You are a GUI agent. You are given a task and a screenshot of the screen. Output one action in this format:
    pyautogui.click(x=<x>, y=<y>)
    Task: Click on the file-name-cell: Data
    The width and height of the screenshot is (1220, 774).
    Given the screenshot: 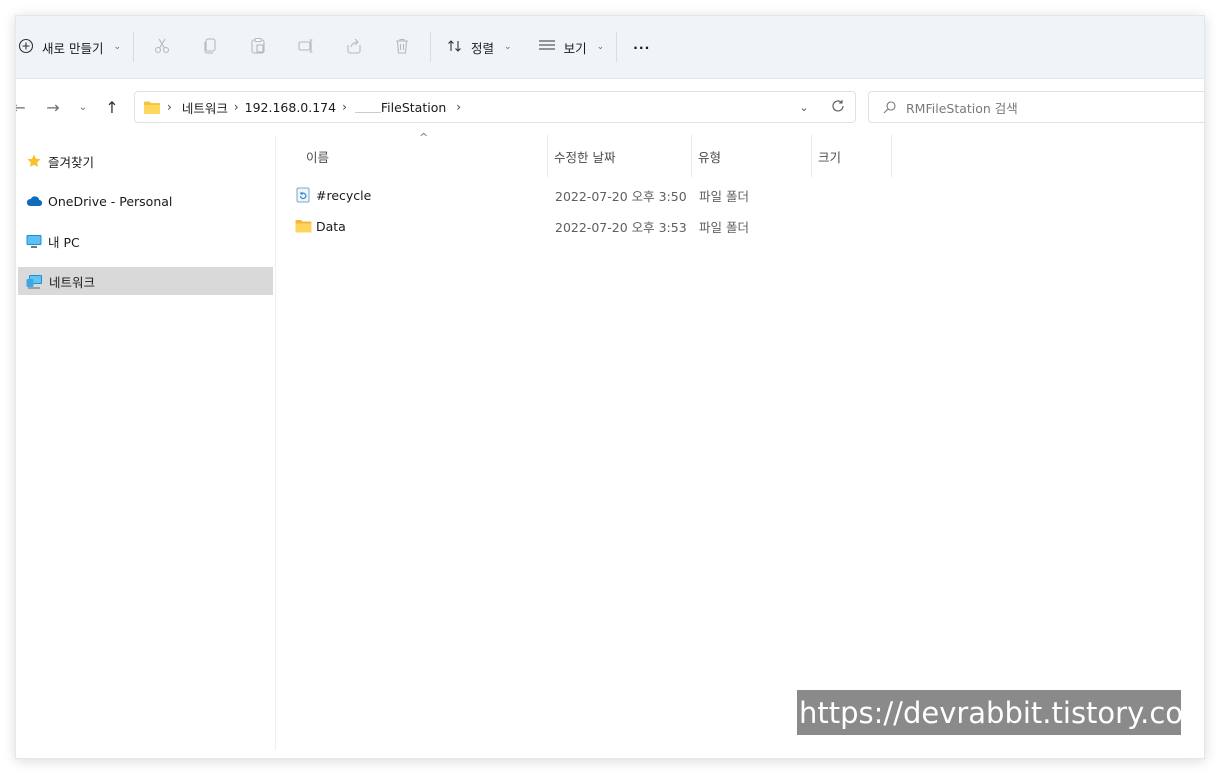 What is the action you would take?
    pyautogui.click(x=320, y=226)
    